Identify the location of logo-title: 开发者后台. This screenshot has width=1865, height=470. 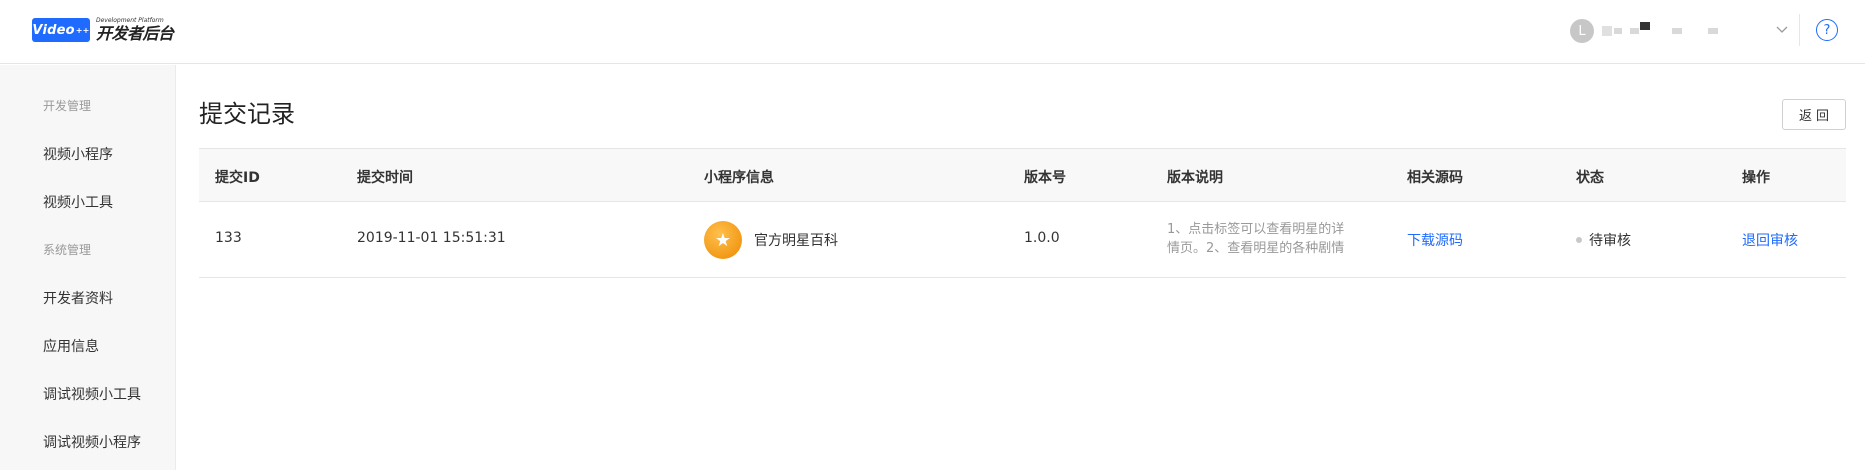
(135, 33).